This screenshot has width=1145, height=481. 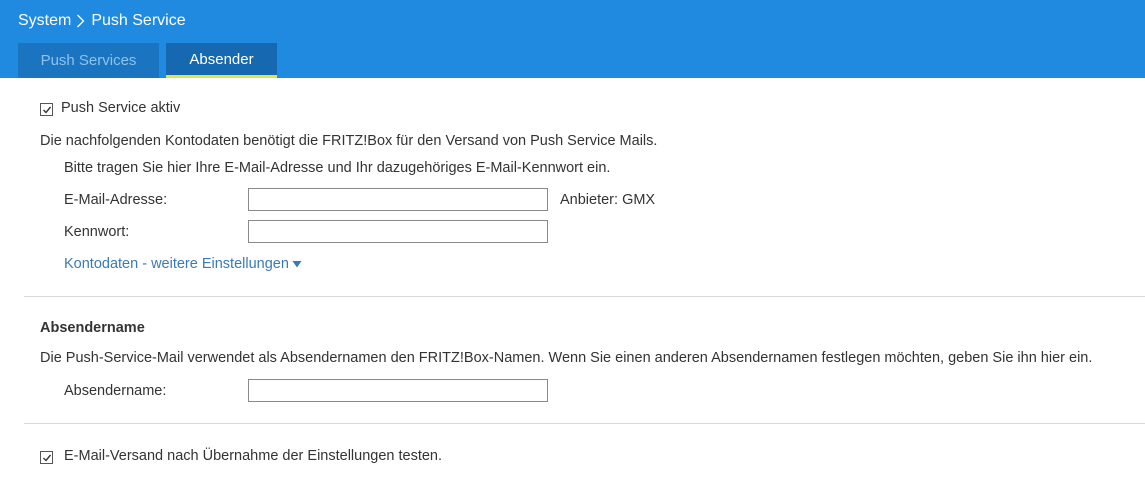 I want to click on password-field, so click(x=398, y=231).